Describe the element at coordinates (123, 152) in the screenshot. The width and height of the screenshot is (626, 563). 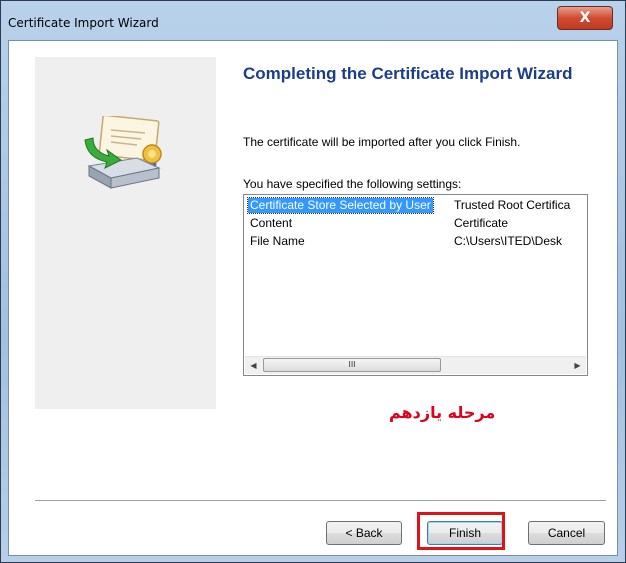
I see `certificate-install-icon` at that location.